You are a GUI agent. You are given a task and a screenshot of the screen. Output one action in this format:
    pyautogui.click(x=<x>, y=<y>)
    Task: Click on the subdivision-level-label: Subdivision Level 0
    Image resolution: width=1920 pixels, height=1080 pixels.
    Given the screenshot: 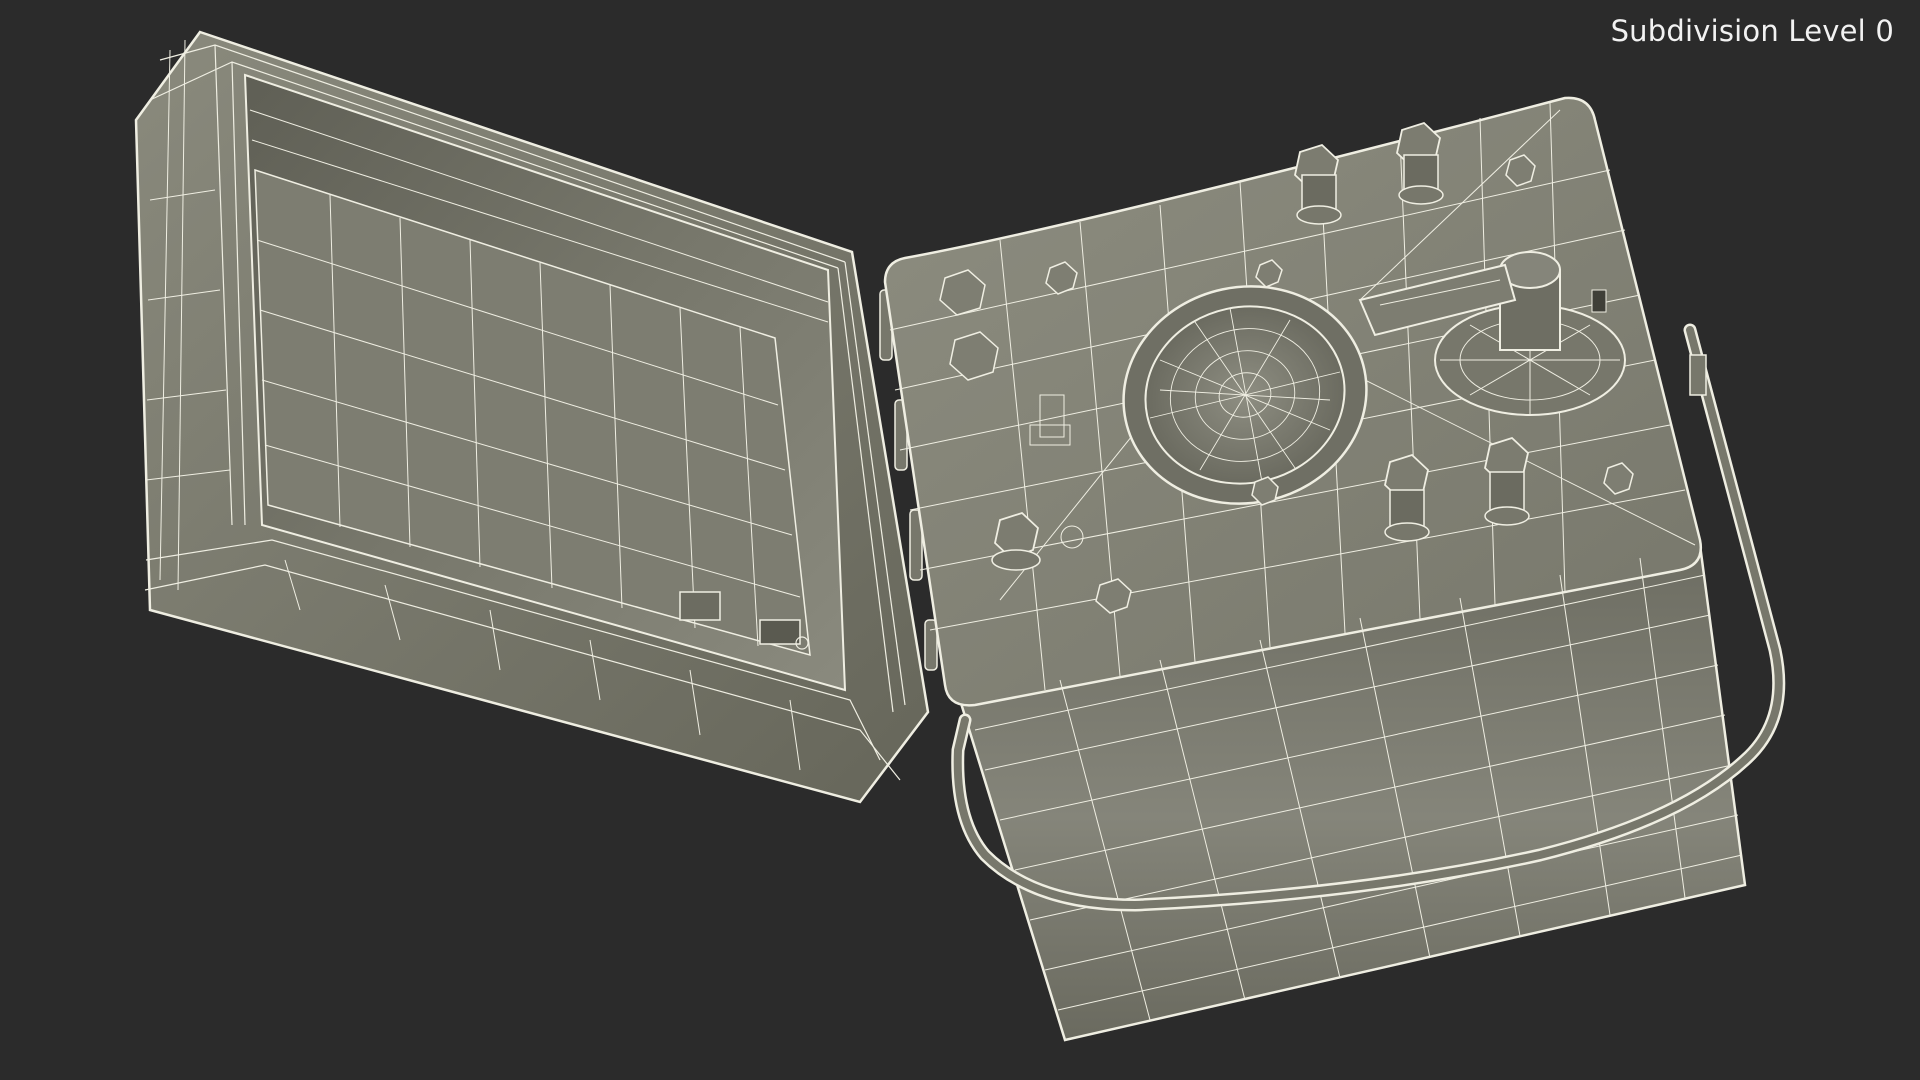 What is the action you would take?
    pyautogui.click(x=1752, y=31)
    